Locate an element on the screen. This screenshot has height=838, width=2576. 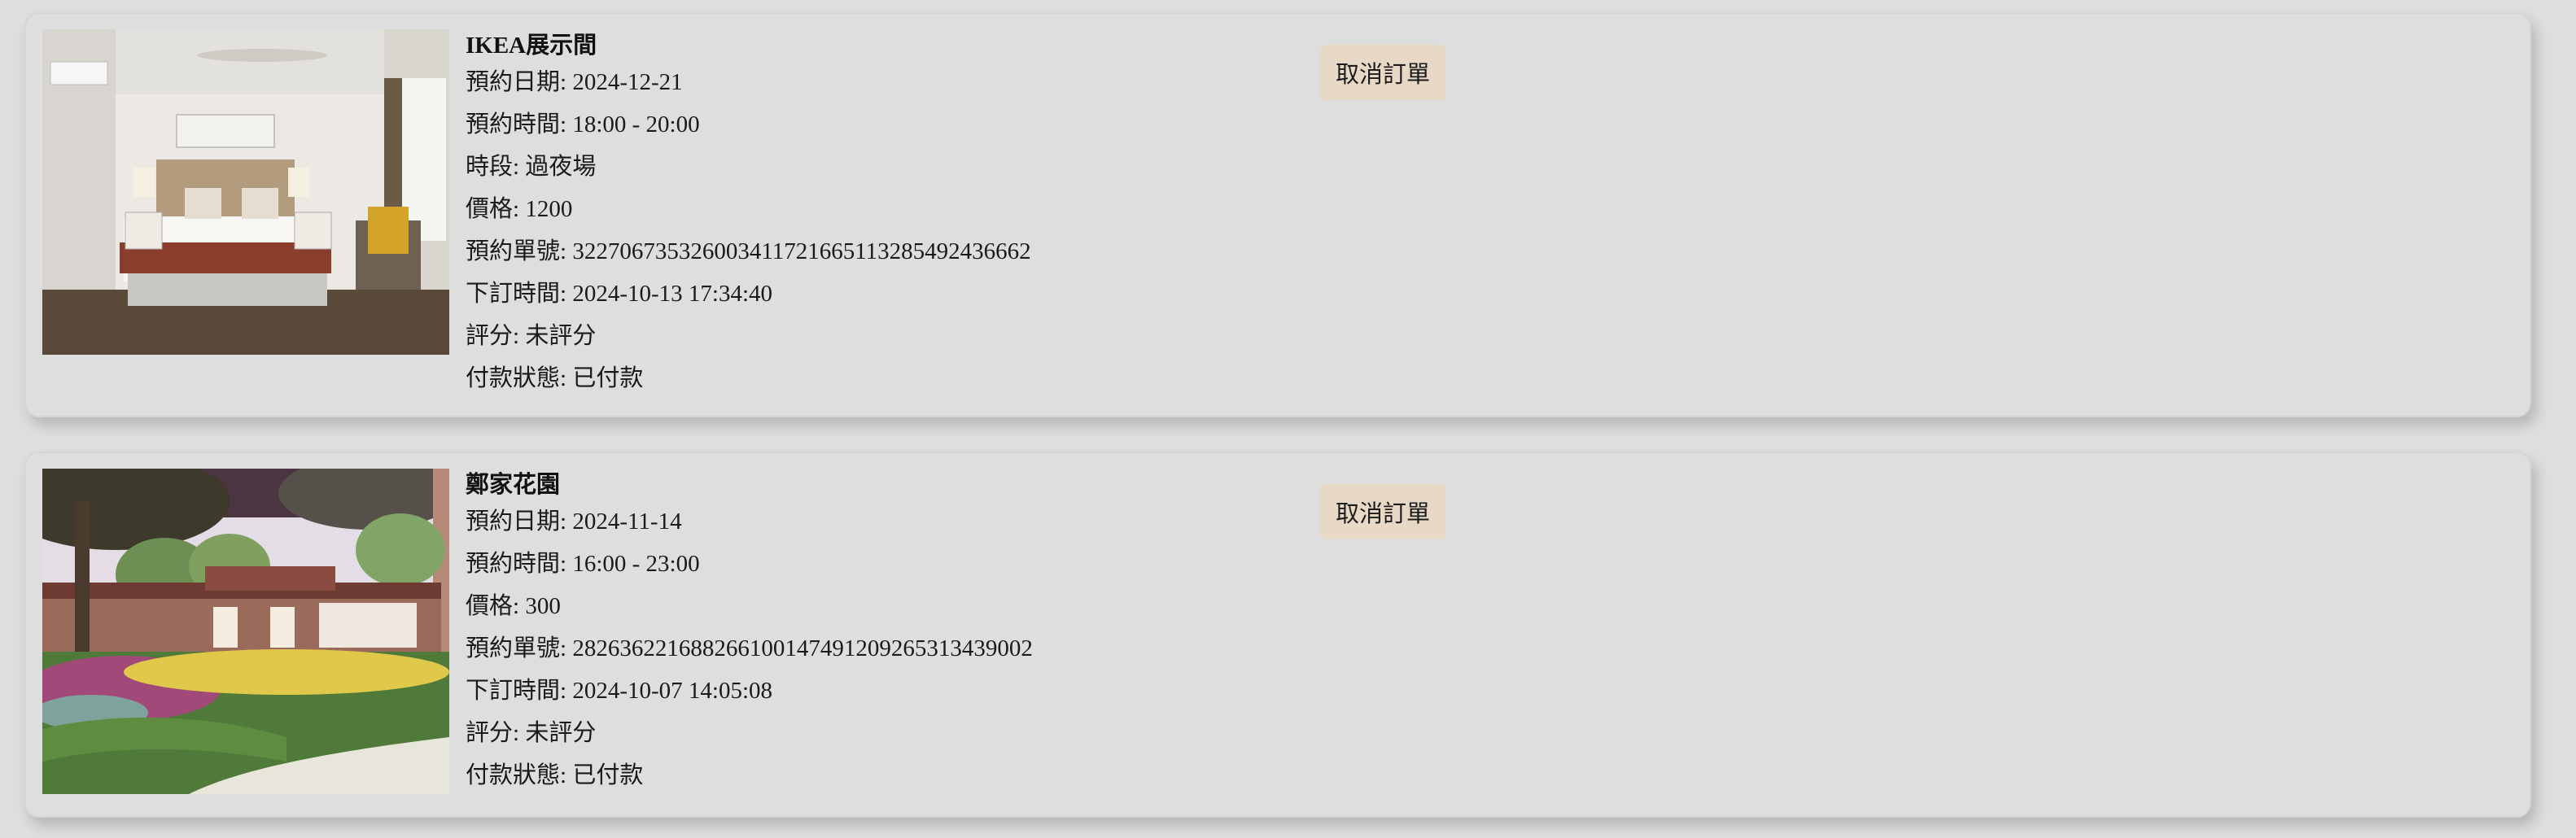
price: 價格: 300 is located at coordinates (513, 606).